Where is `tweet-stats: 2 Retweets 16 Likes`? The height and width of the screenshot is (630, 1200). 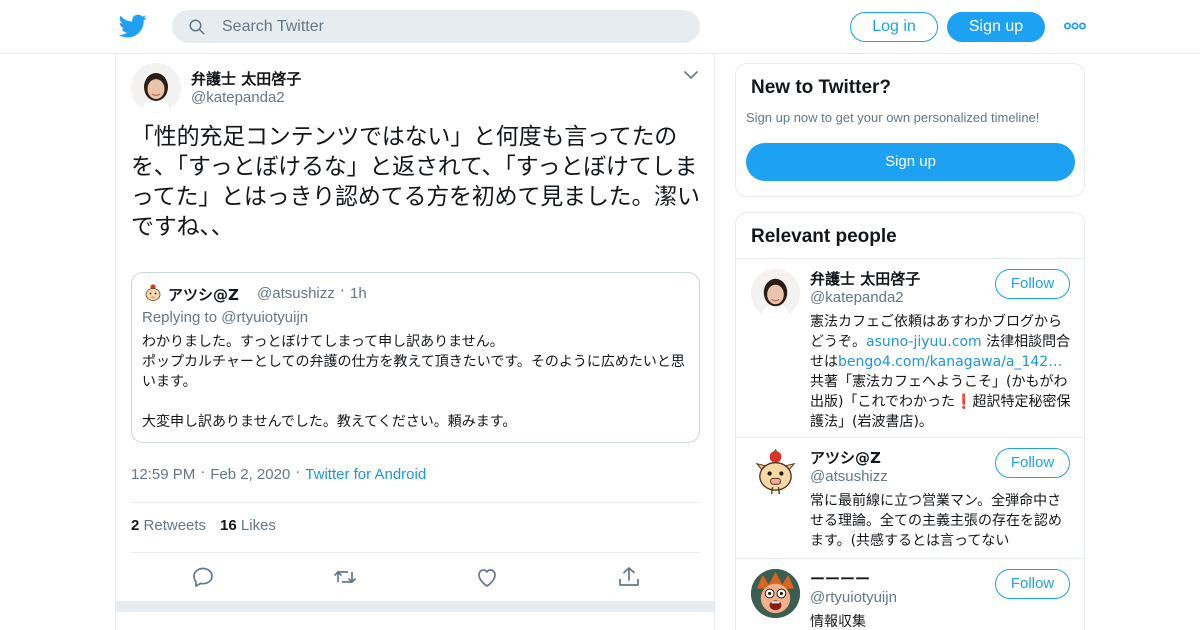 tweet-stats: 2 Retweets 16 Likes is located at coordinates (203, 525).